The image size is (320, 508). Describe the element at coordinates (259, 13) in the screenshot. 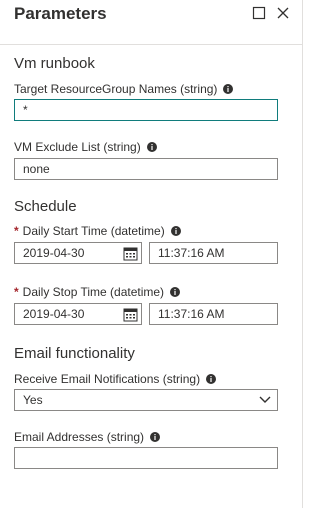

I see `maximize-icon` at that location.